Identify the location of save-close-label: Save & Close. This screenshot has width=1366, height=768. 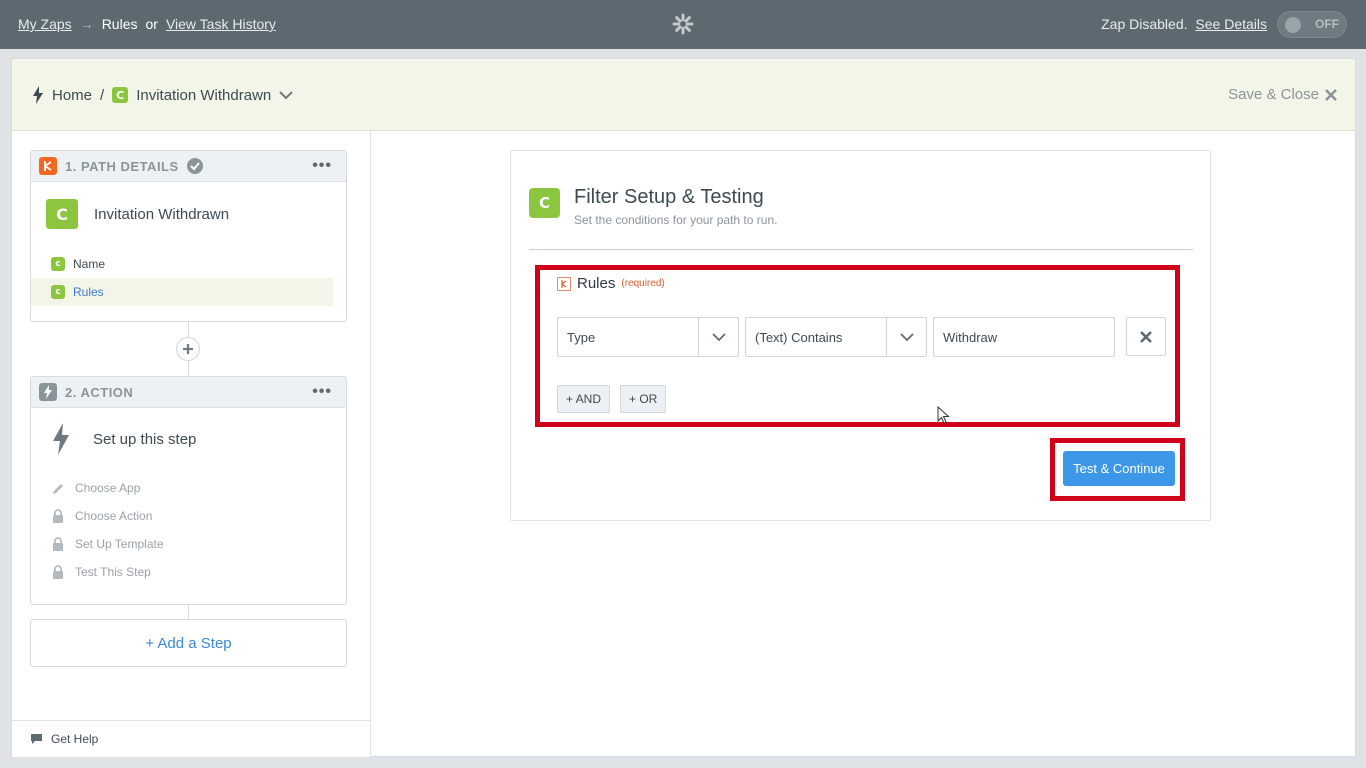
(1273, 94).